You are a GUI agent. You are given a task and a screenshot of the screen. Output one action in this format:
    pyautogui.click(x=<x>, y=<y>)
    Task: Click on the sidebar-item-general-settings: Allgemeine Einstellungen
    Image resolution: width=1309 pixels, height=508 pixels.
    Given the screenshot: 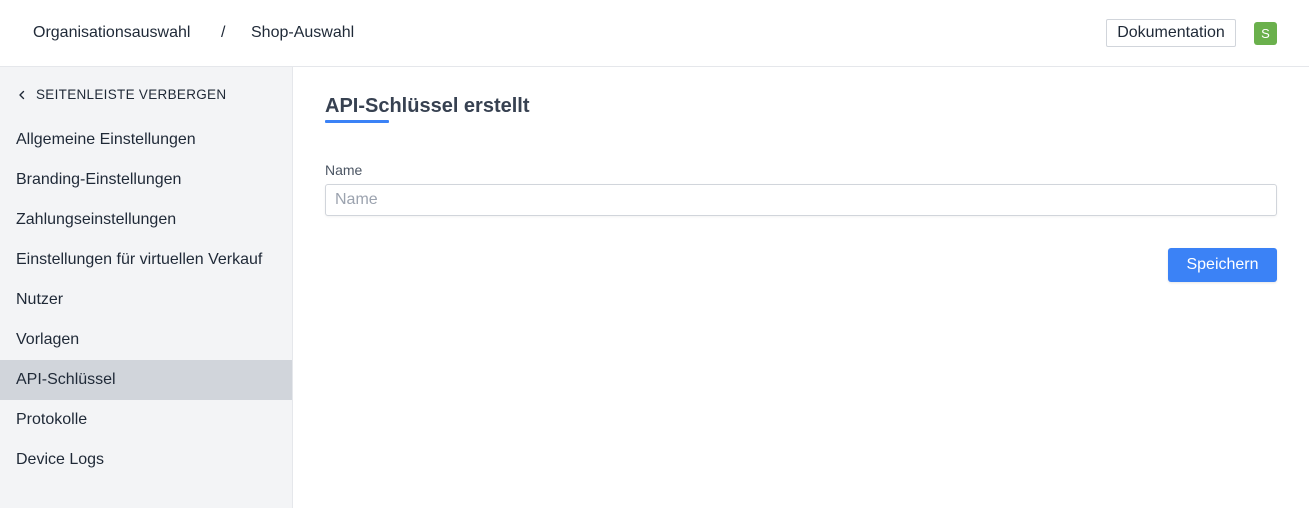 What is the action you would take?
    pyautogui.click(x=146, y=140)
    